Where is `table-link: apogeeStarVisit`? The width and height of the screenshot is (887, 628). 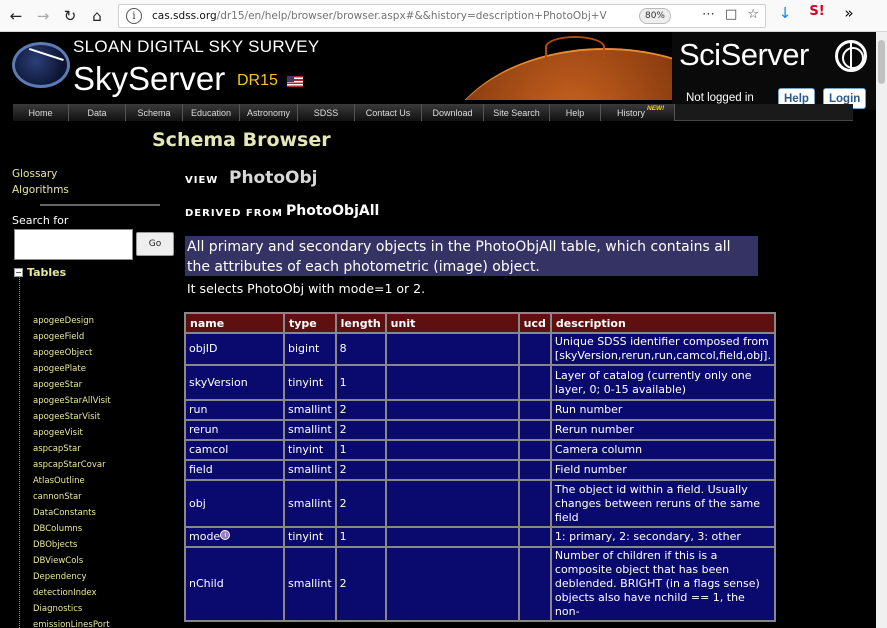
table-link: apogeeStarVisit is located at coordinates (66, 417).